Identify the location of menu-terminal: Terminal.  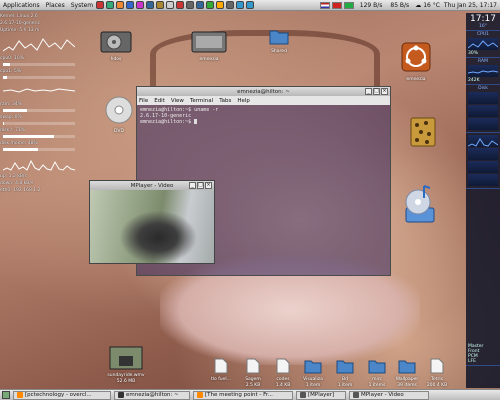
(201, 101).